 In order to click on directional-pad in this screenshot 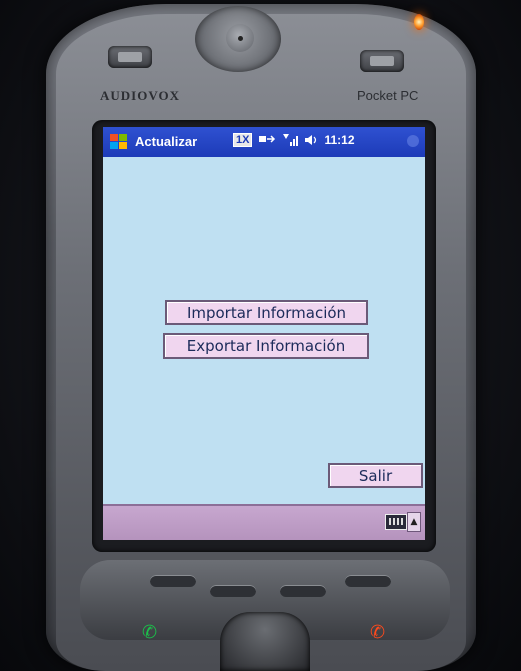, I will do `click(265, 641)`.